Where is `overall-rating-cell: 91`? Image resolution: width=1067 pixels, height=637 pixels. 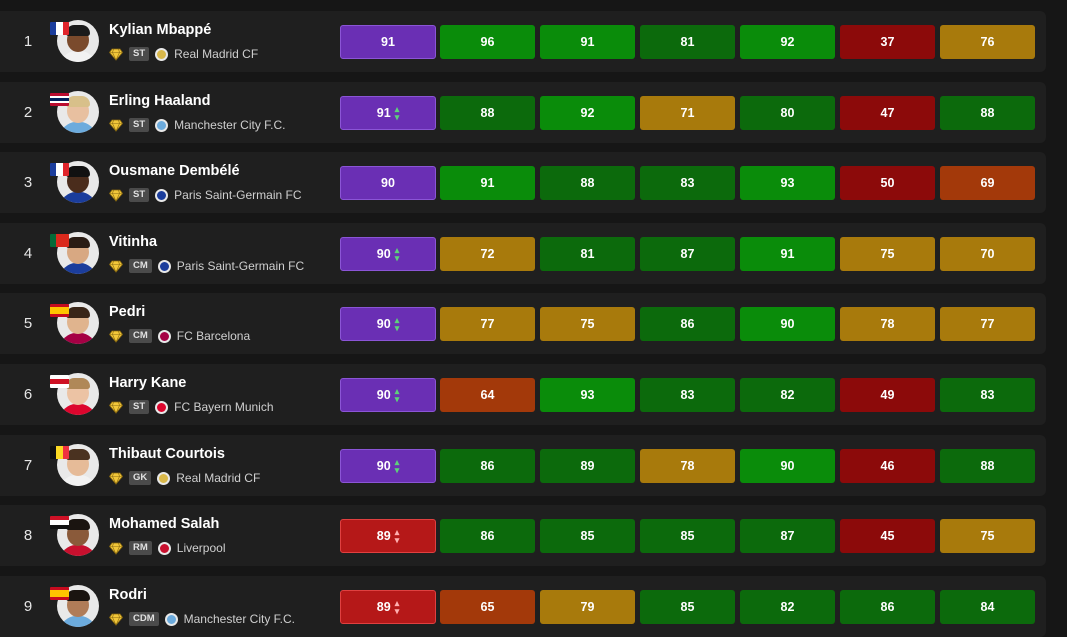
overall-rating-cell: 91 is located at coordinates (388, 42).